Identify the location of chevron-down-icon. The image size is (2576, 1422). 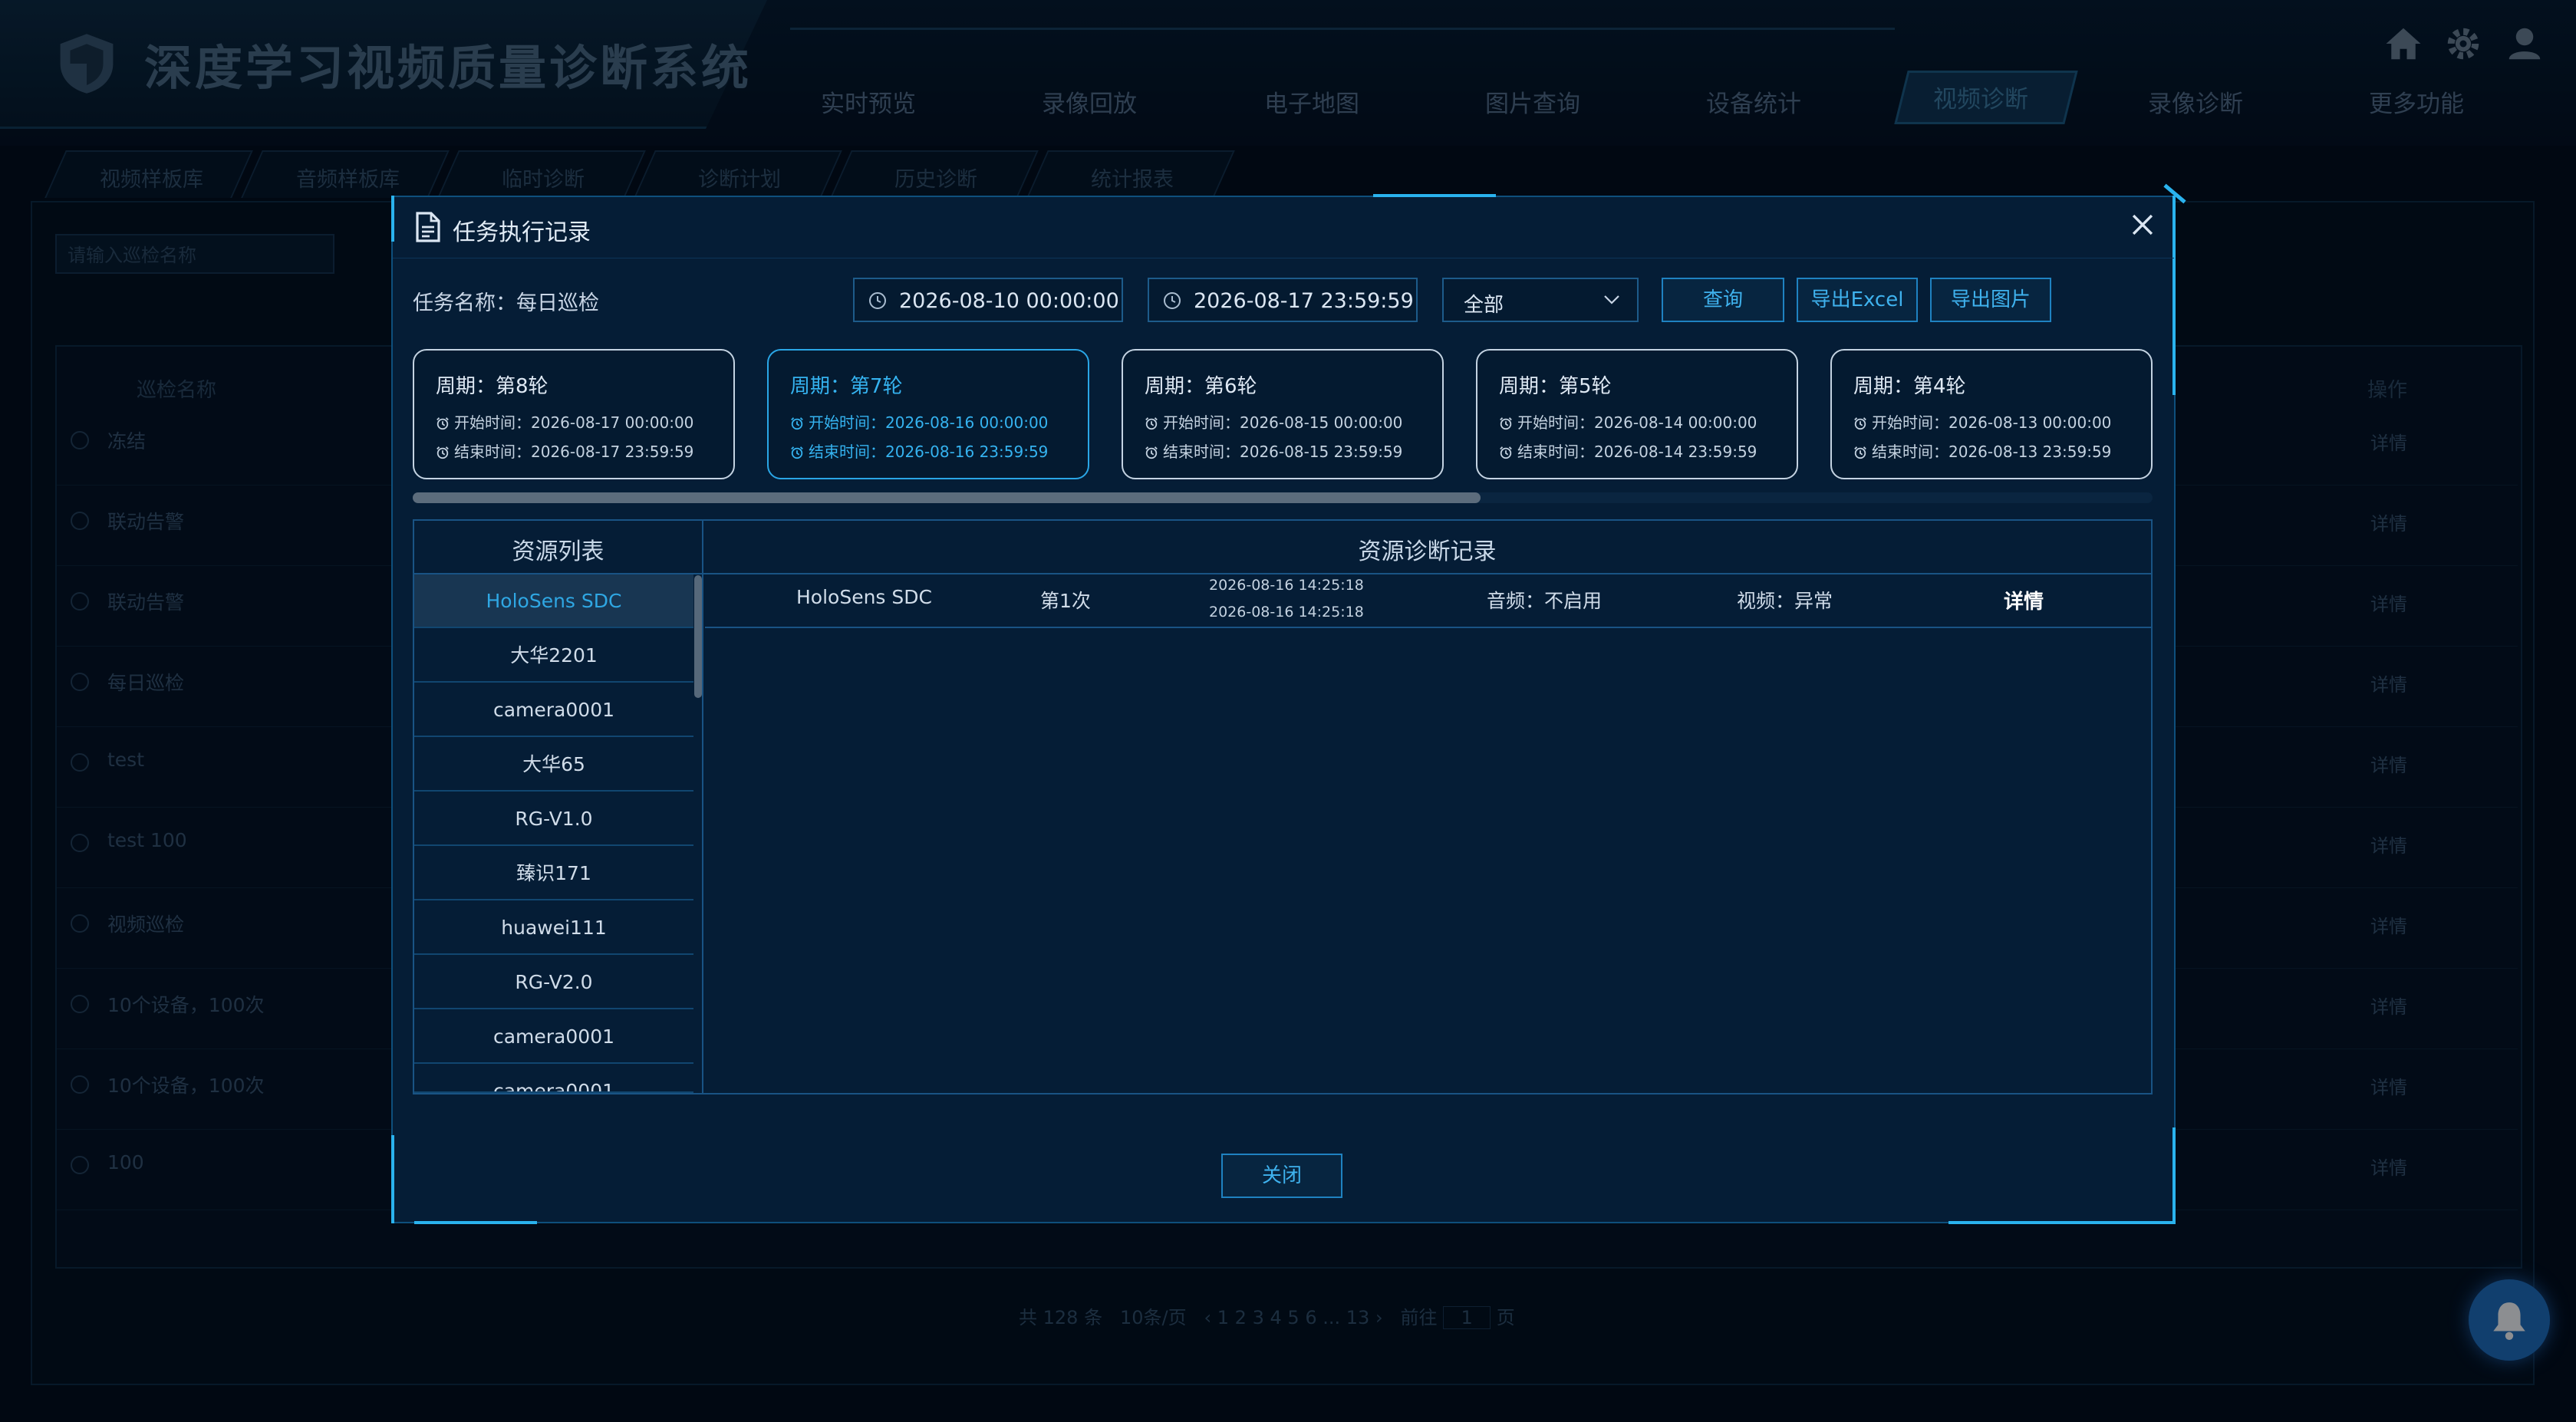
(1611, 299).